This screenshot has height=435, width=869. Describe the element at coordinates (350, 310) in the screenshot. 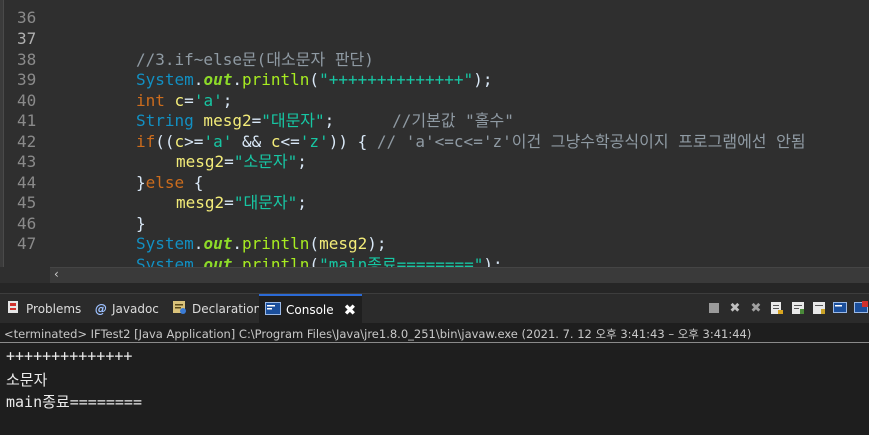

I see `close-icon: ✖` at that location.